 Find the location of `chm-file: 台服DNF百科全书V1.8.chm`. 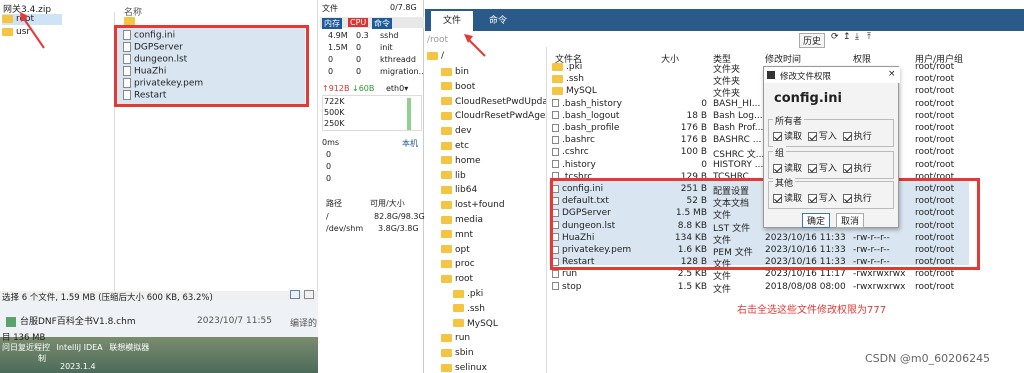

chm-file: 台服DNF百科全书V1.8.chm is located at coordinates (71, 320).